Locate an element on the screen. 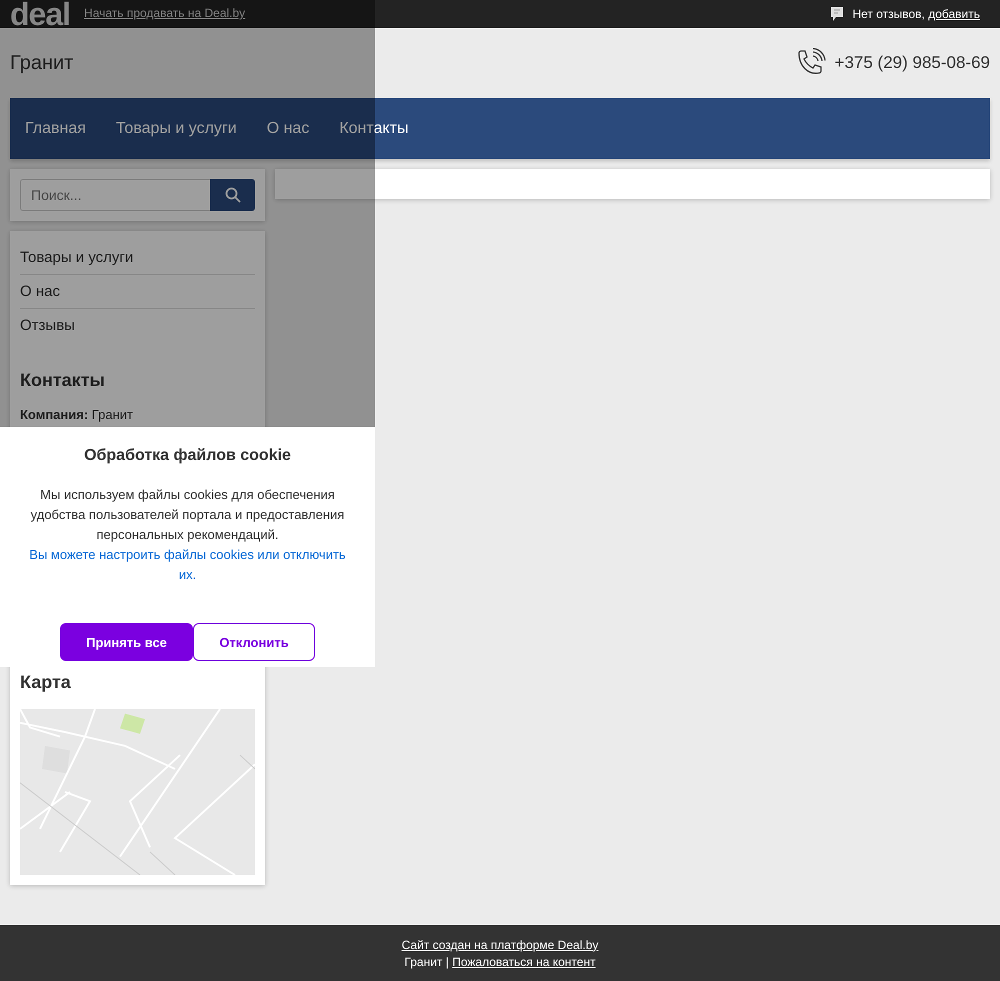  logo: deal is located at coordinates (40, 14).